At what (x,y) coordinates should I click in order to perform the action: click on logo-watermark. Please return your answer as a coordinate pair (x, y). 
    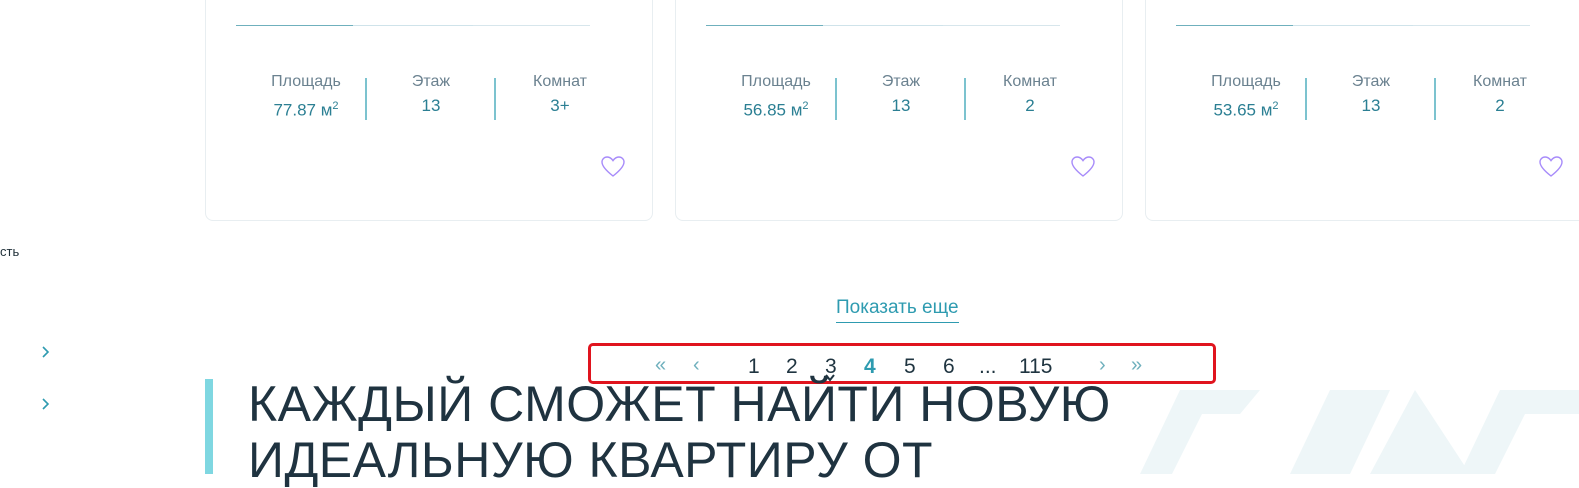
    Looking at the image, I should click on (1359, 432).